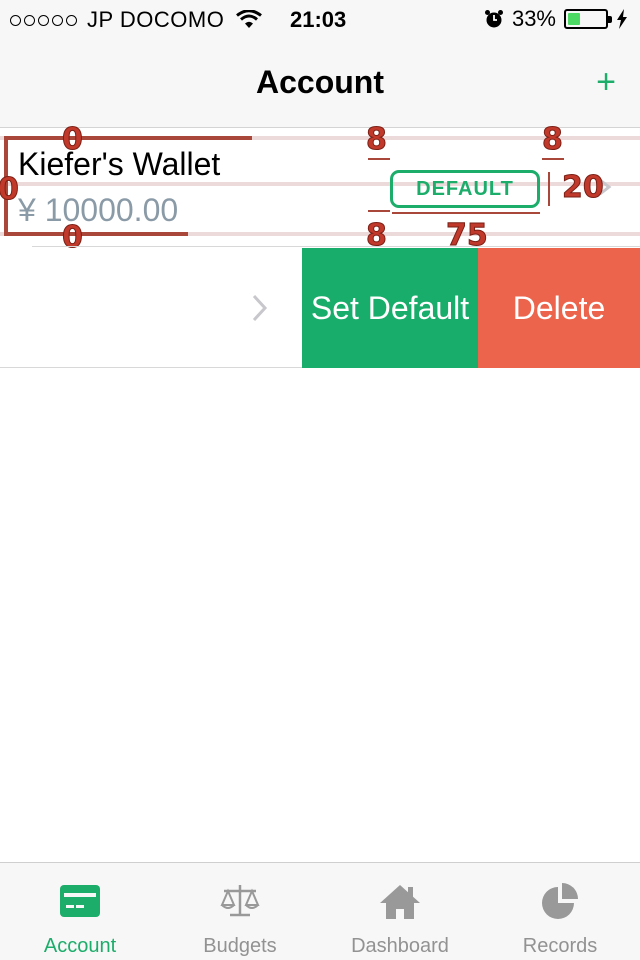 This screenshot has width=640, height=960. I want to click on signal-dots-icon, so click(43, 20).